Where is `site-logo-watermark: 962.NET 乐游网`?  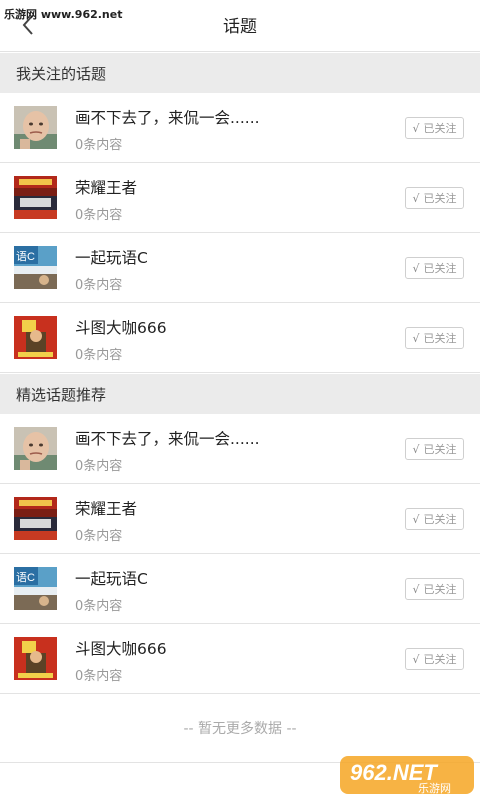 site-logo-watermark: 962.NET 乐游网 is located at coordinates (407, 774).